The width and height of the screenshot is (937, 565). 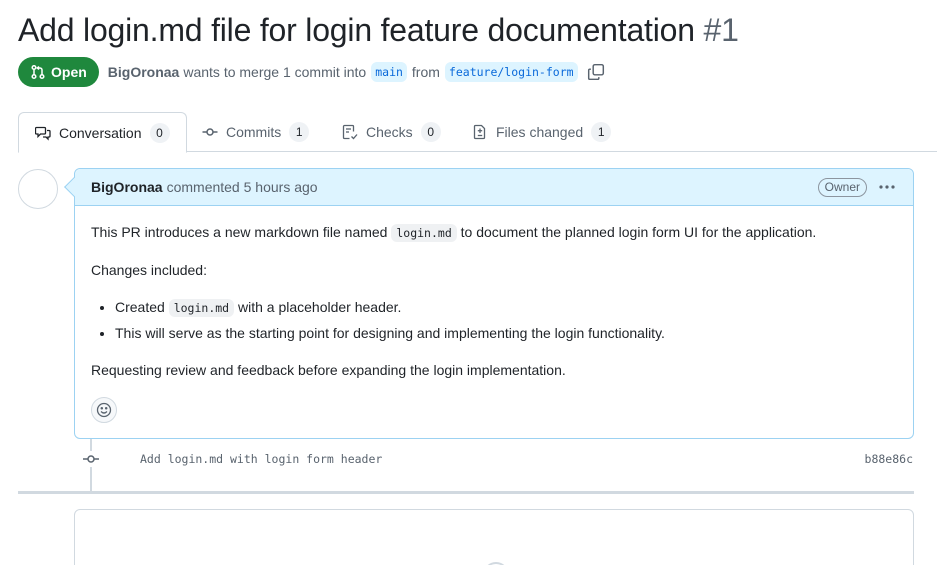 I want to click on tab-commits-count: 1, so click(x=299, y=132).